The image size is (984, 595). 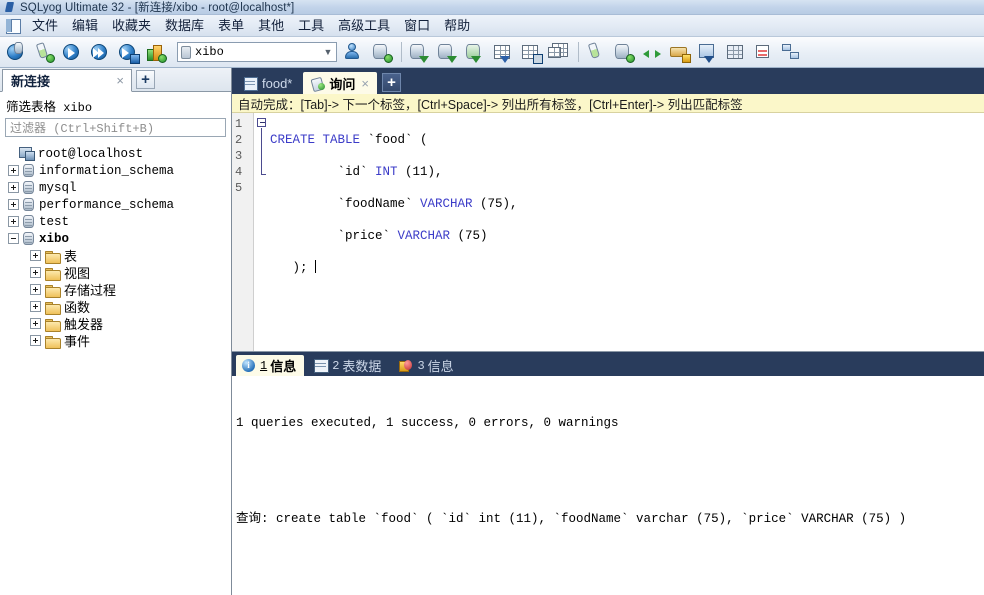 I want to click on new-connection-icon, so click(x=16, y=52).